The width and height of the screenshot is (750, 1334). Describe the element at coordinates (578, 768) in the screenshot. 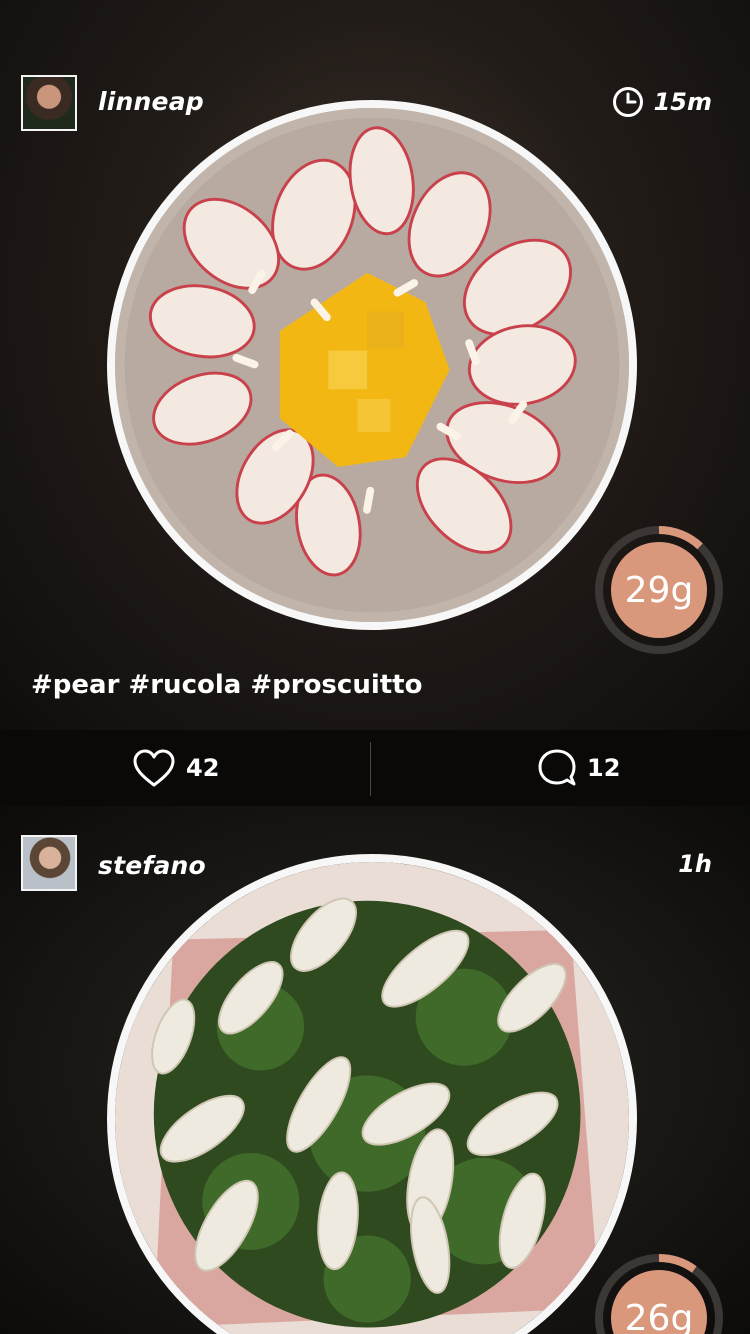

I see `comment-button: 12` at that location.